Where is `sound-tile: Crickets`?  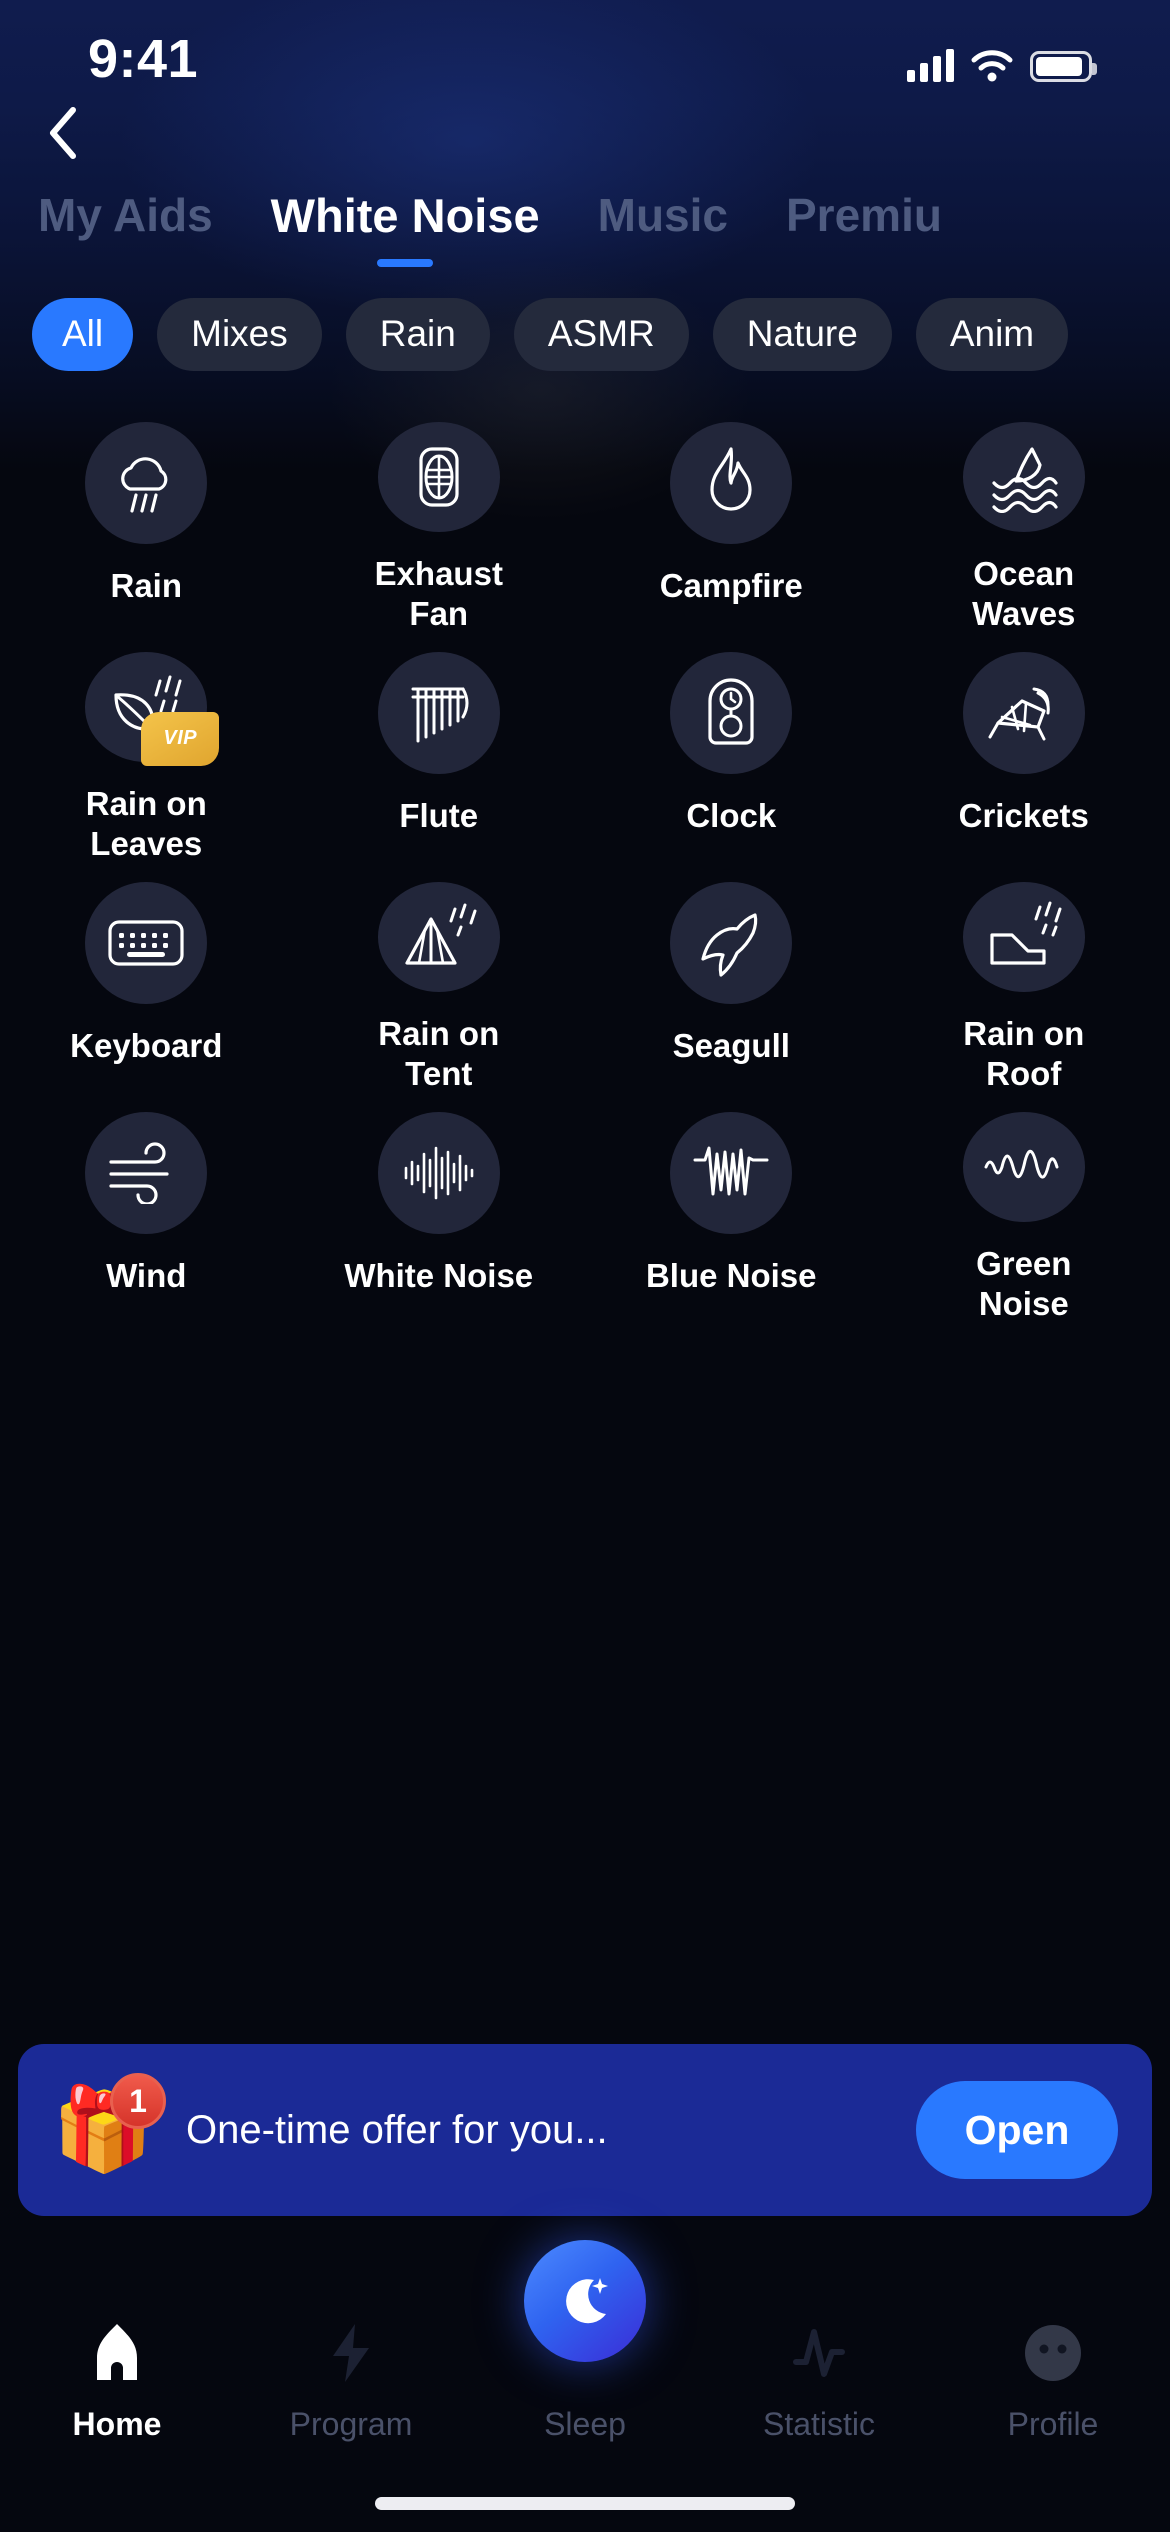
sound-tile: Crickets is located at coordinates (1024, 749).